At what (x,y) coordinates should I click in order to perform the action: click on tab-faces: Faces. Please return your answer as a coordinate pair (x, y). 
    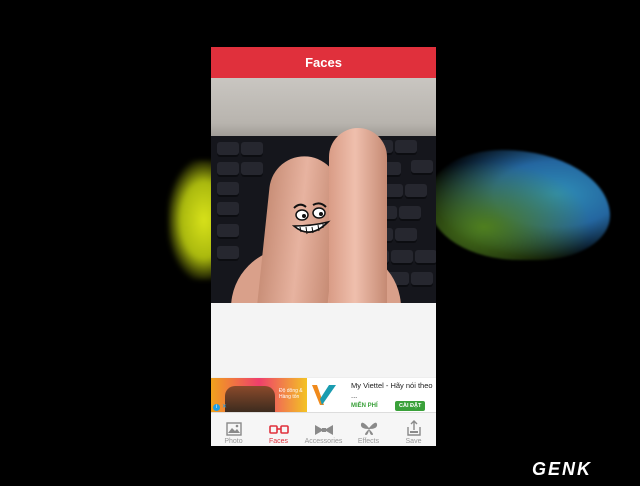
    Looking at the image, I should click on (278, 429).